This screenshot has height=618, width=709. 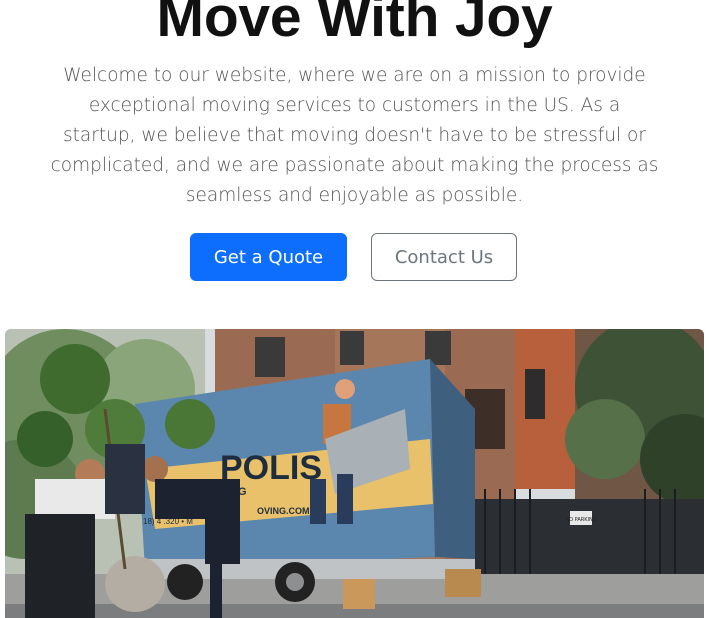 I want to click on page-title: Move With Joy, so click(x=354, y=24).